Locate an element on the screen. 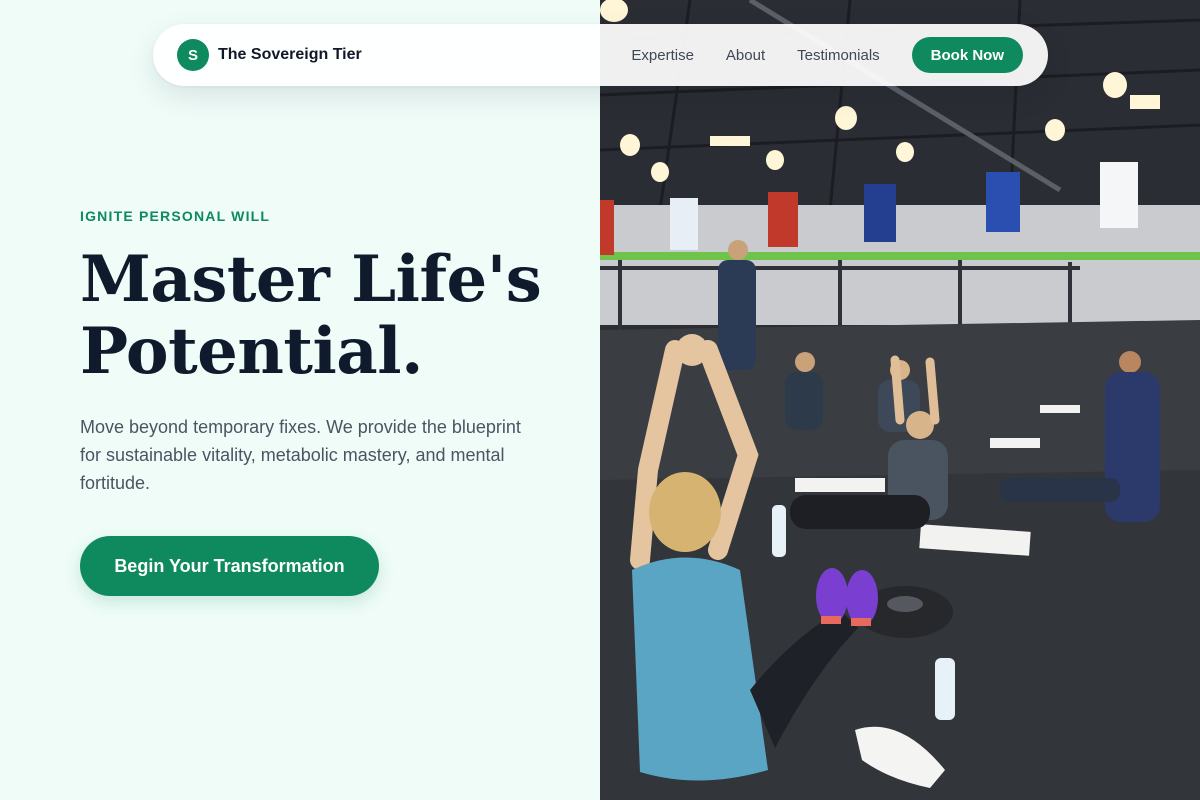 This screenshot has height=800, width=1200. hero-headline: Master Life's Potential. is located at coordinates (330, 316).